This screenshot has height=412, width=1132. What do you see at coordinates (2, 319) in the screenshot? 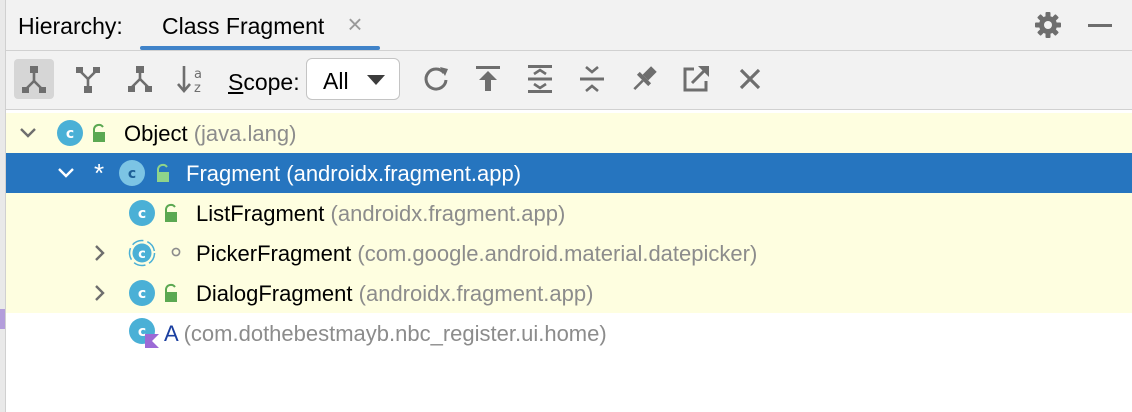
I see `gutter-marker` at bounding box center [2, 319].